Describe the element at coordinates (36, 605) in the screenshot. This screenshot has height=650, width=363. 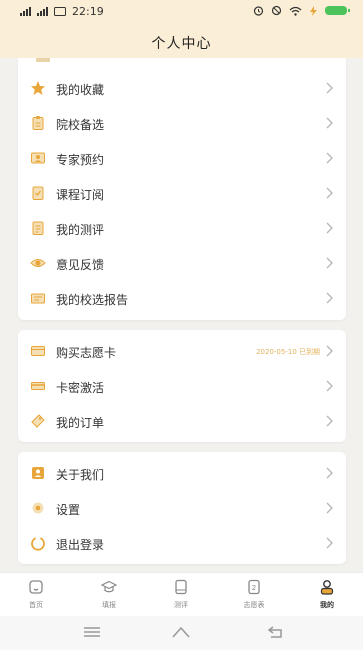
I see `tab-label: 首页` at that location.